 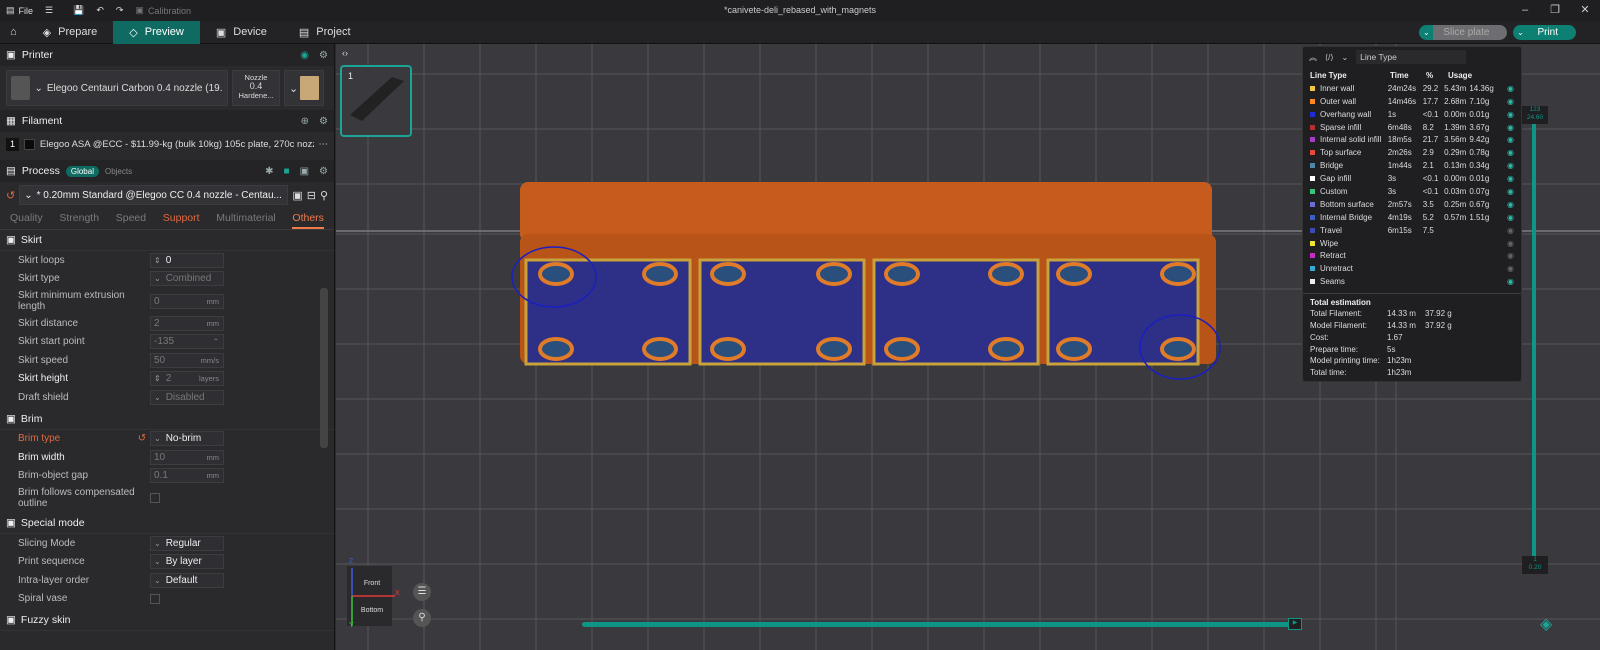 What do you see at coordinates (304, 171) in the screenshot?
I see `compare-icon: ▣` at bounding box center [304, 171].